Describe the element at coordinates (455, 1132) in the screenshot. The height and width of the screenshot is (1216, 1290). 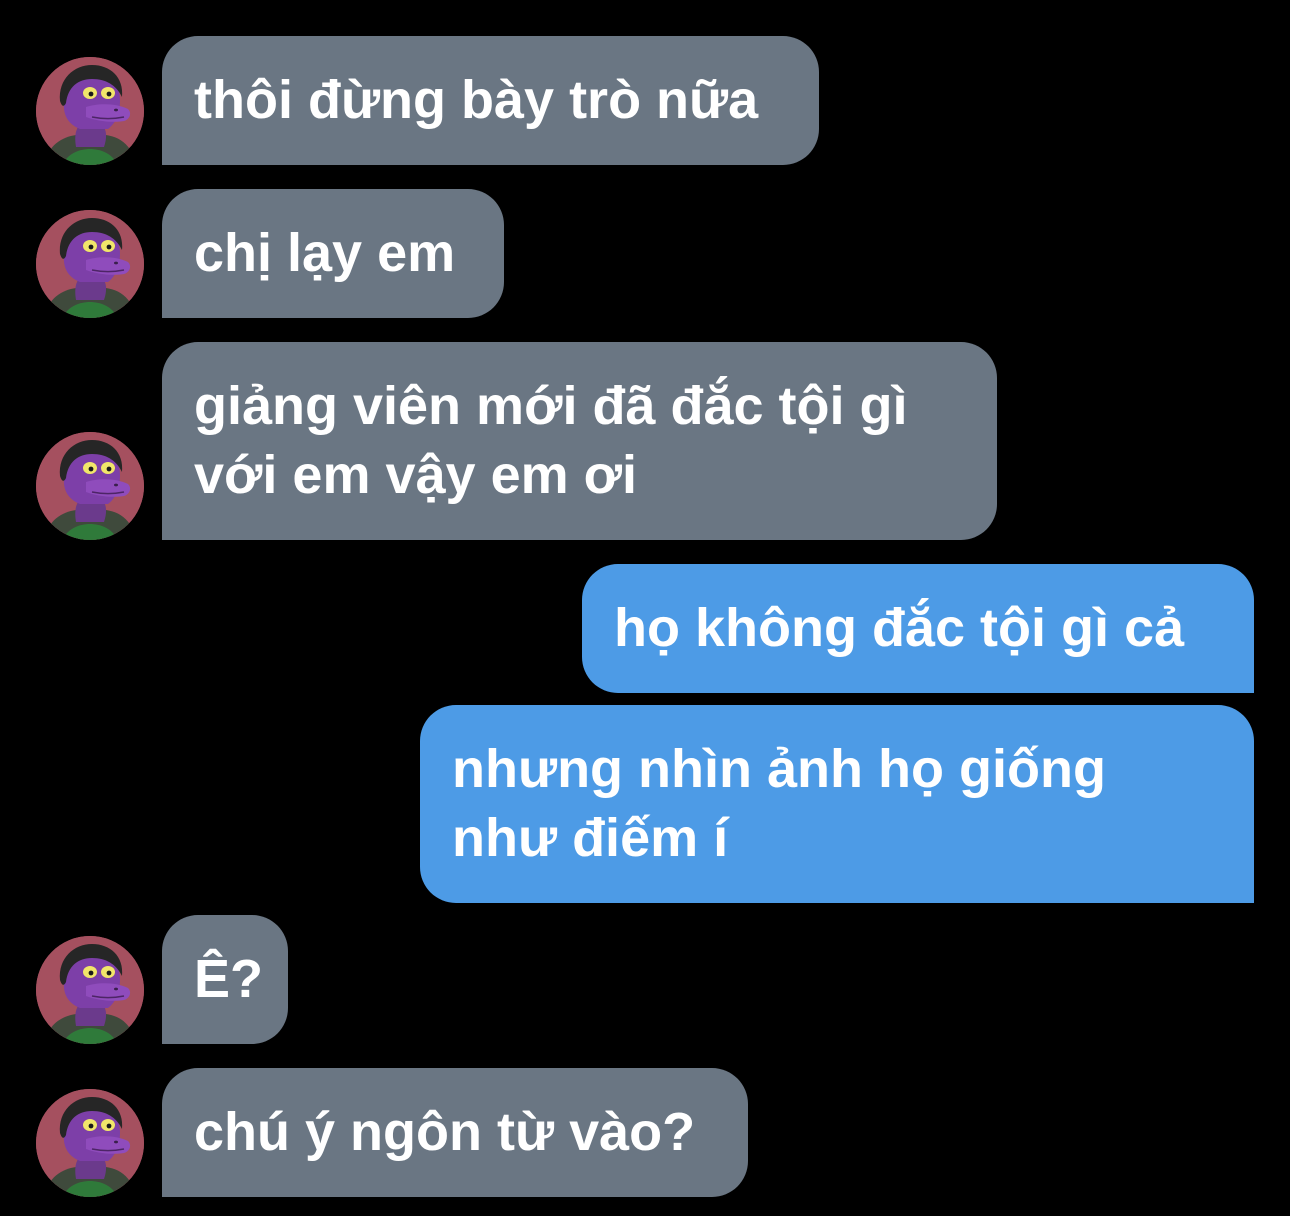
I see `incoming-message-bubble: chú ý ngôn từ vào?` at that location.